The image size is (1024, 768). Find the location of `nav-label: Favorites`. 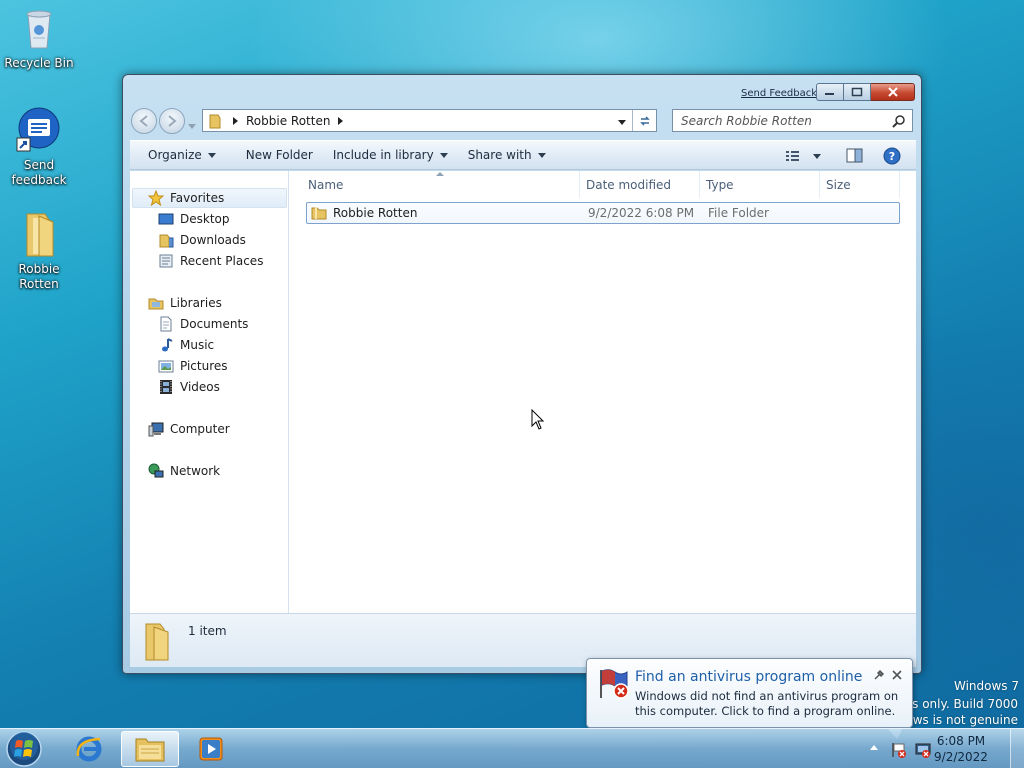

nav-label: Favorites is located at coordinates (197, 198).